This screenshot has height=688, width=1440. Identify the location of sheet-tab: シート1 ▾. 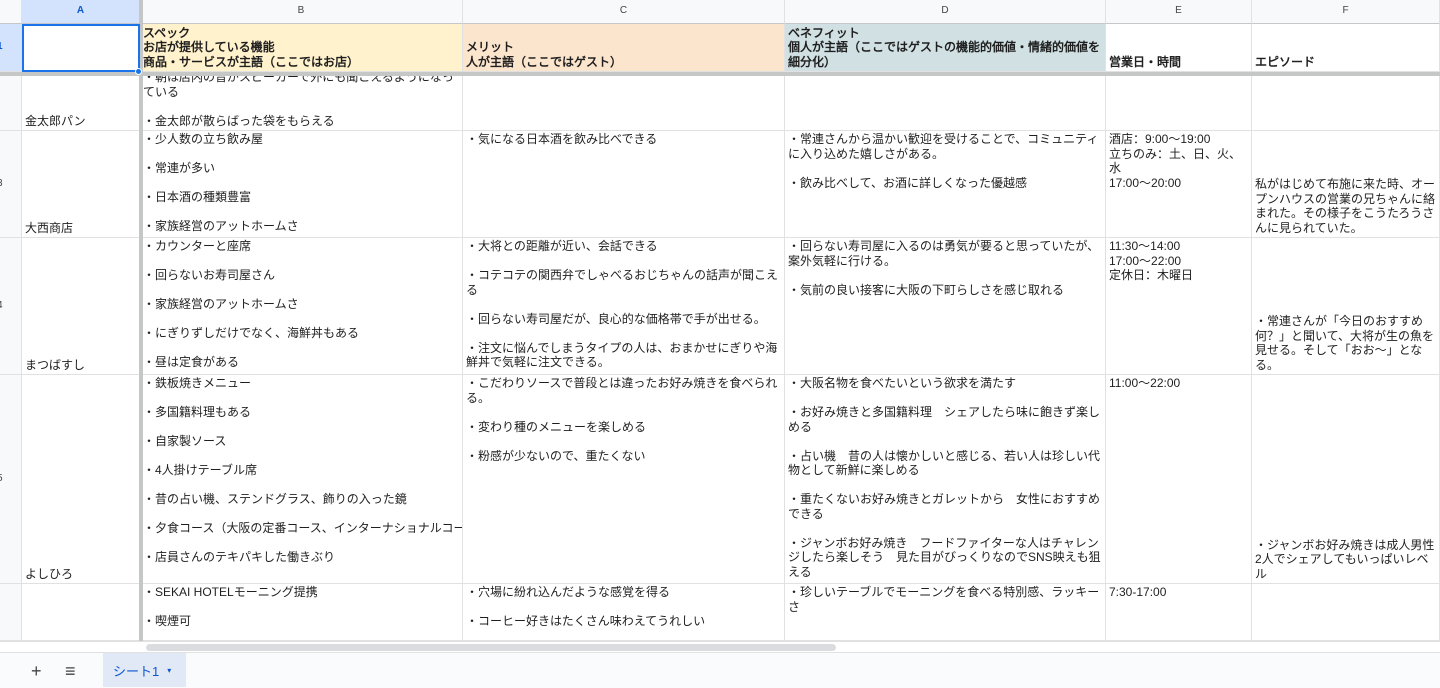
(144, 670).